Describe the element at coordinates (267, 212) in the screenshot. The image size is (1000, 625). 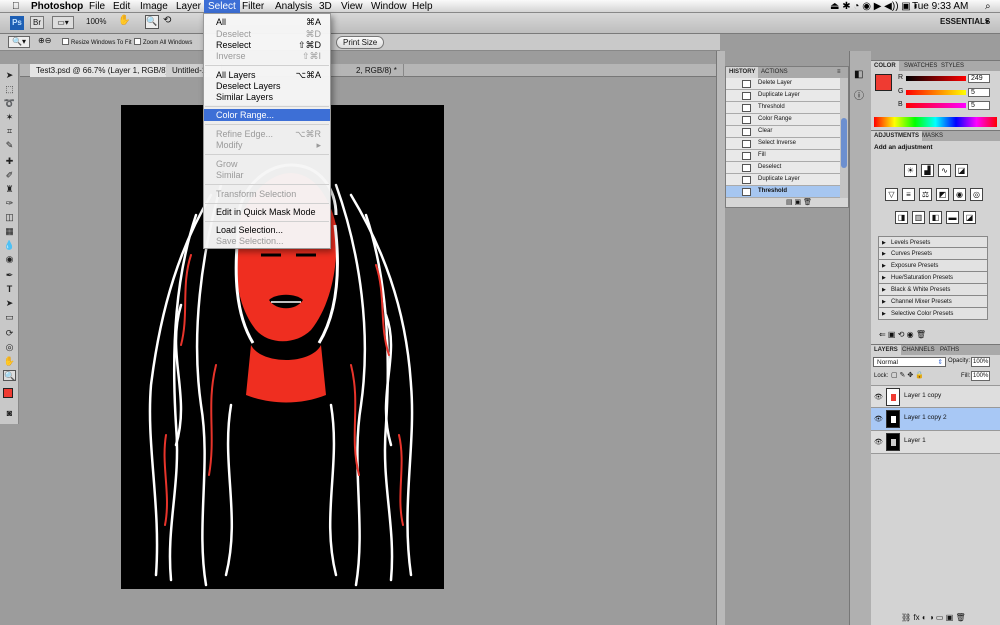
I see `menu-item-quick-mask: Edit in Quick Mask Mode` at that location.